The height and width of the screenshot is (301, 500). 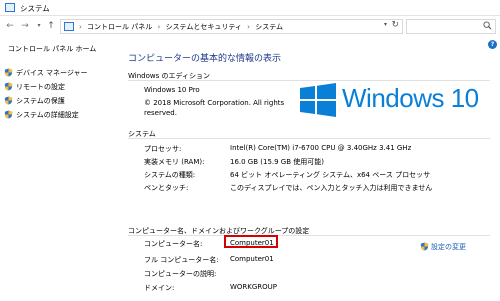 What do you see at coordinates (10, 26) in the screenshot?
I see `back-arrow-icon: ←` at bounding box center [10, 26].